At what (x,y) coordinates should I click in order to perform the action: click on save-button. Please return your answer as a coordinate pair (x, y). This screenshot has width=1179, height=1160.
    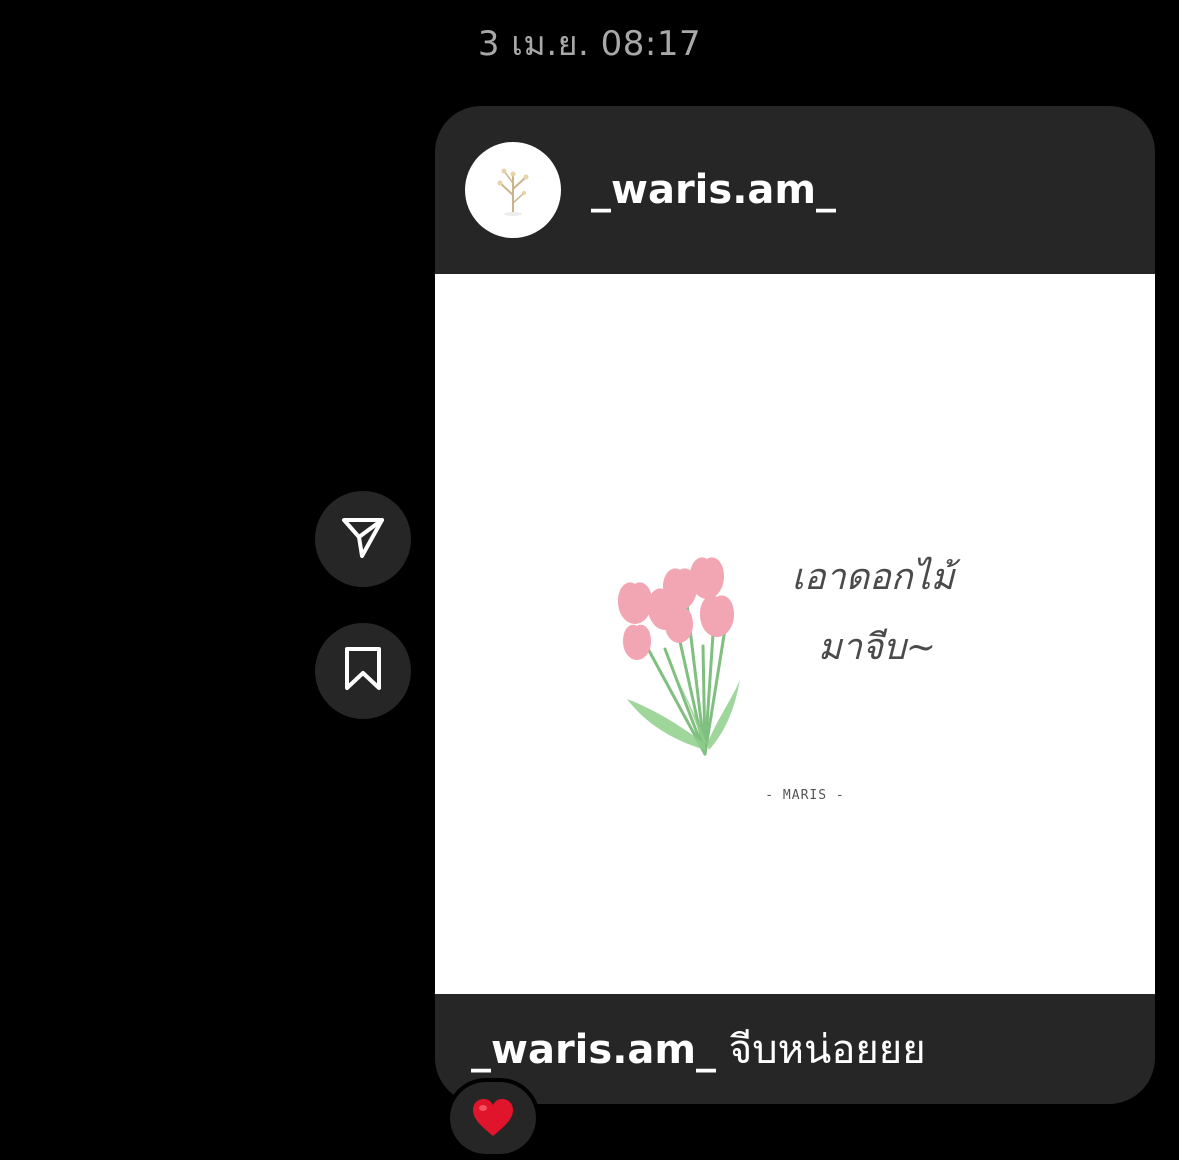
    Looking at the image, I should click on (363, 671).